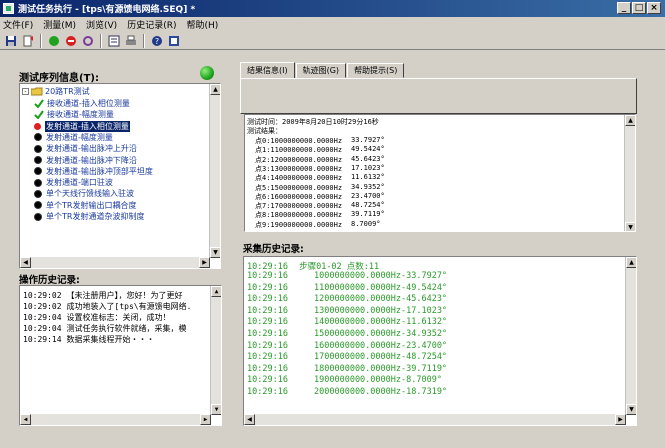 The height and width of the screenshot is (448, 665). I want to click on history-text: 设置校准标志：关闭，成功！, so click(118, 317).